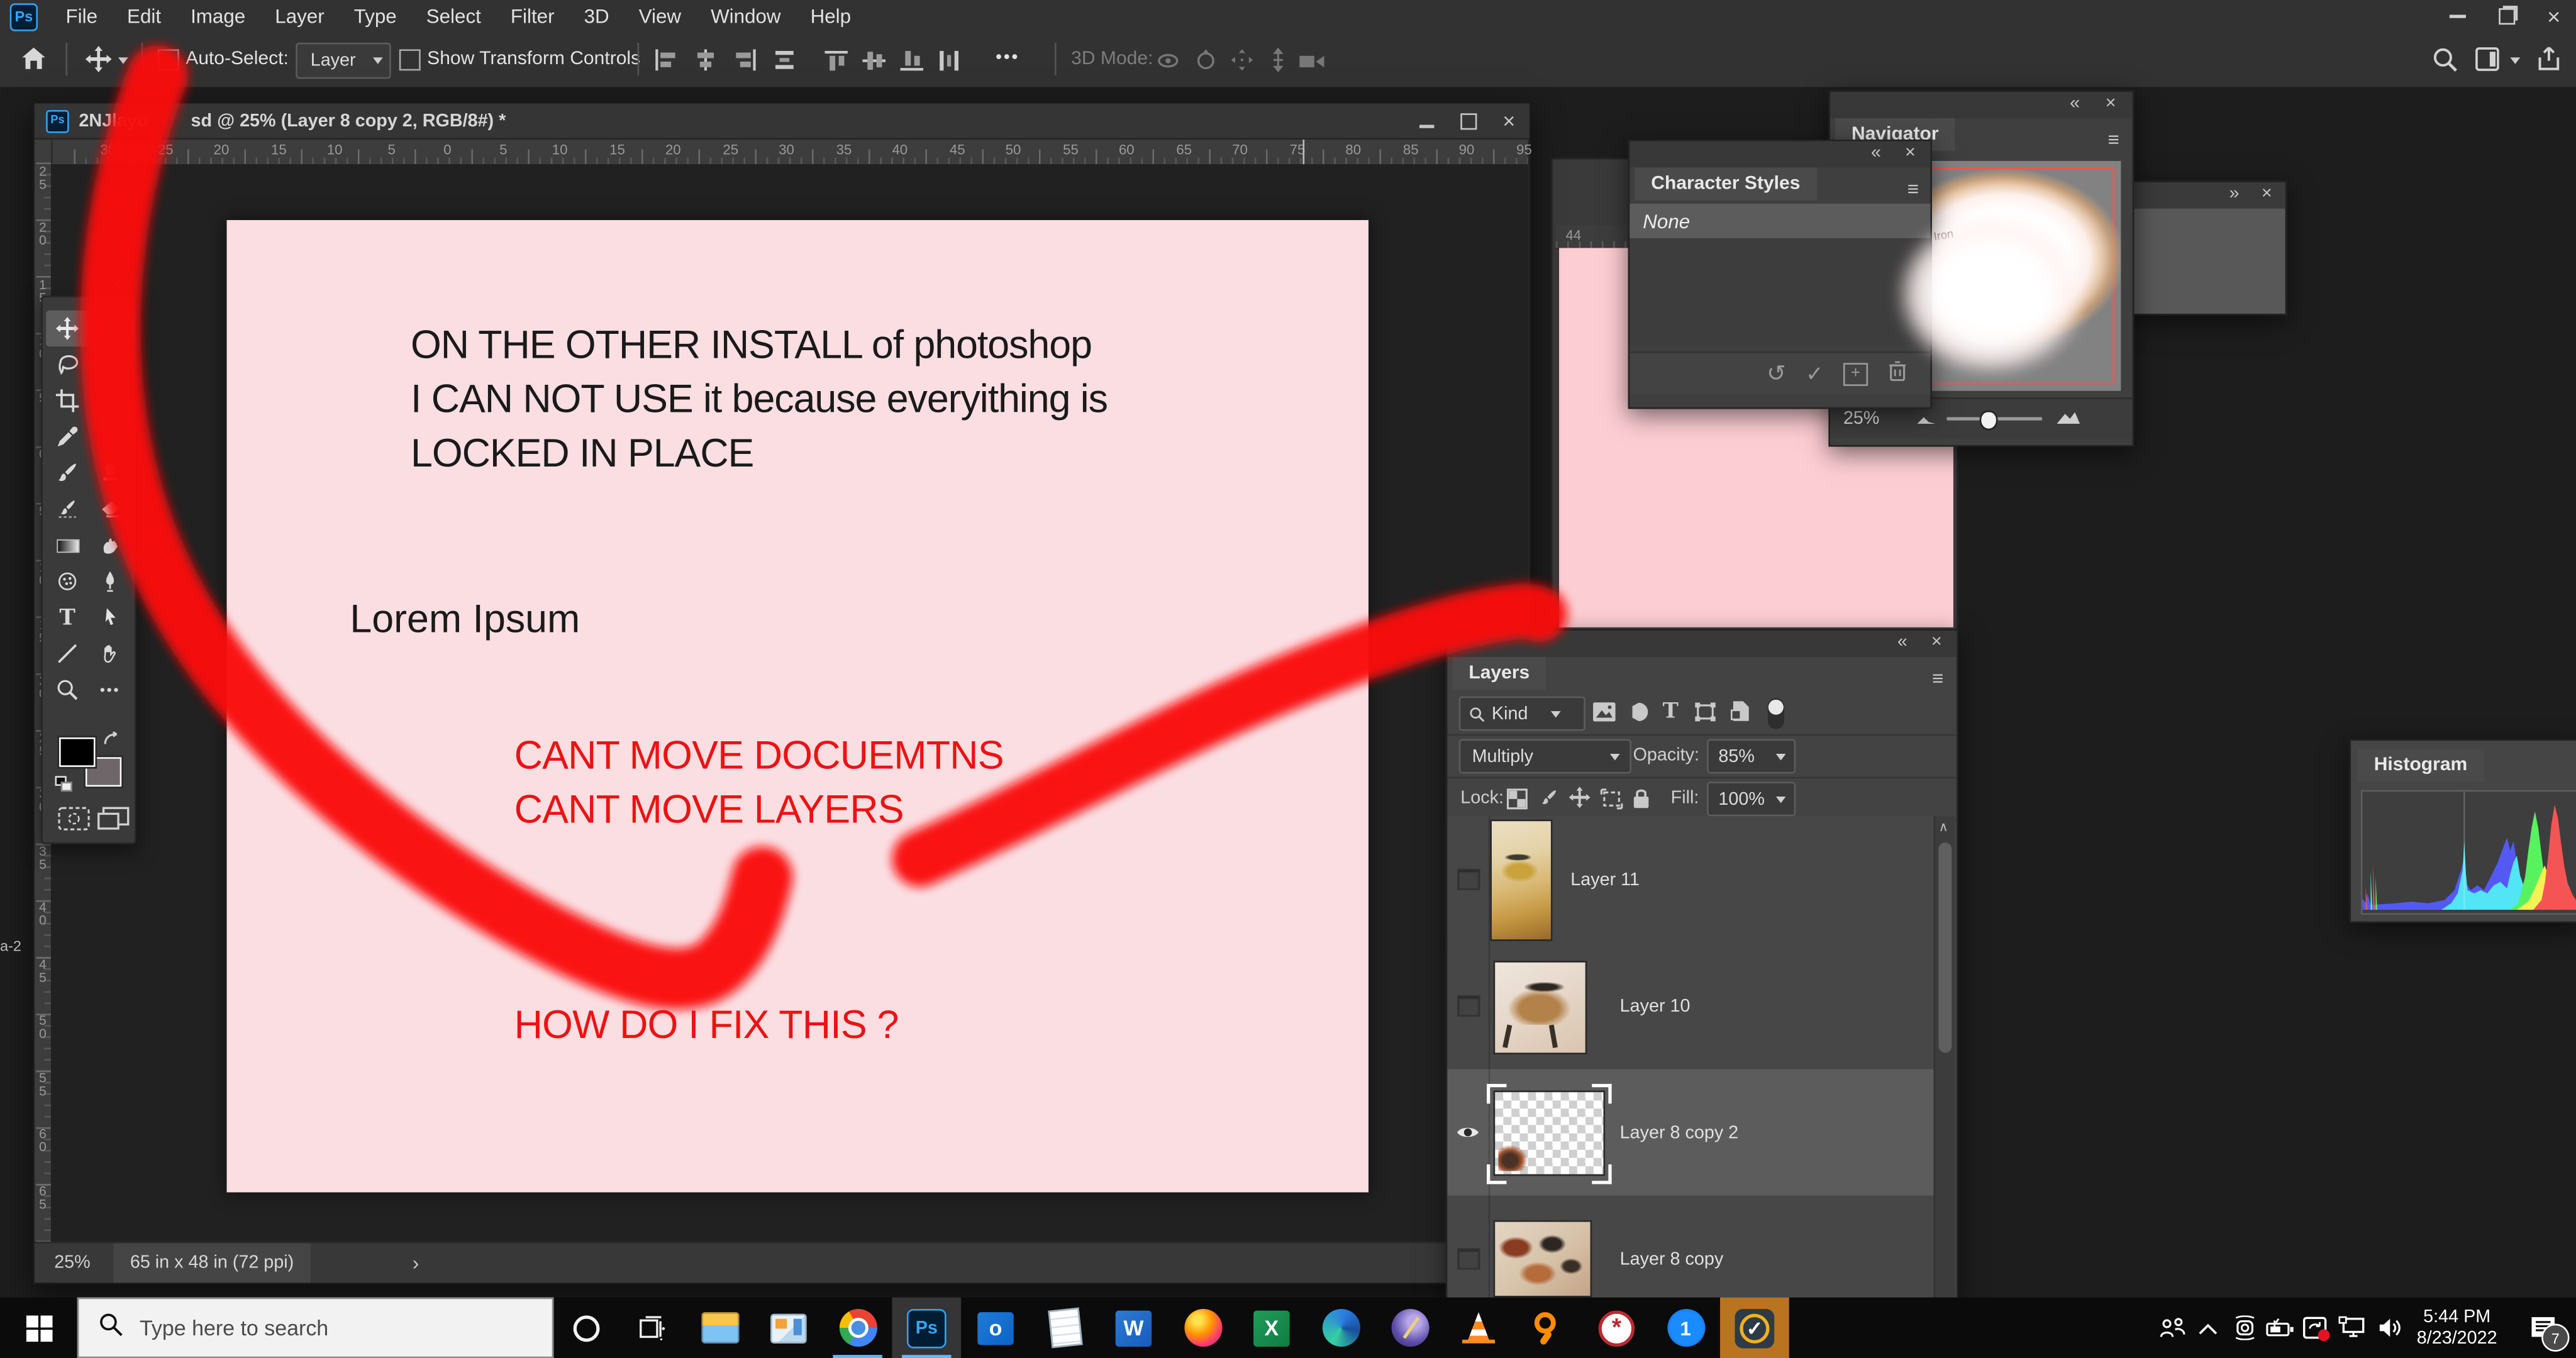  I want to click on distribute-v-icon, so click(950, 64).